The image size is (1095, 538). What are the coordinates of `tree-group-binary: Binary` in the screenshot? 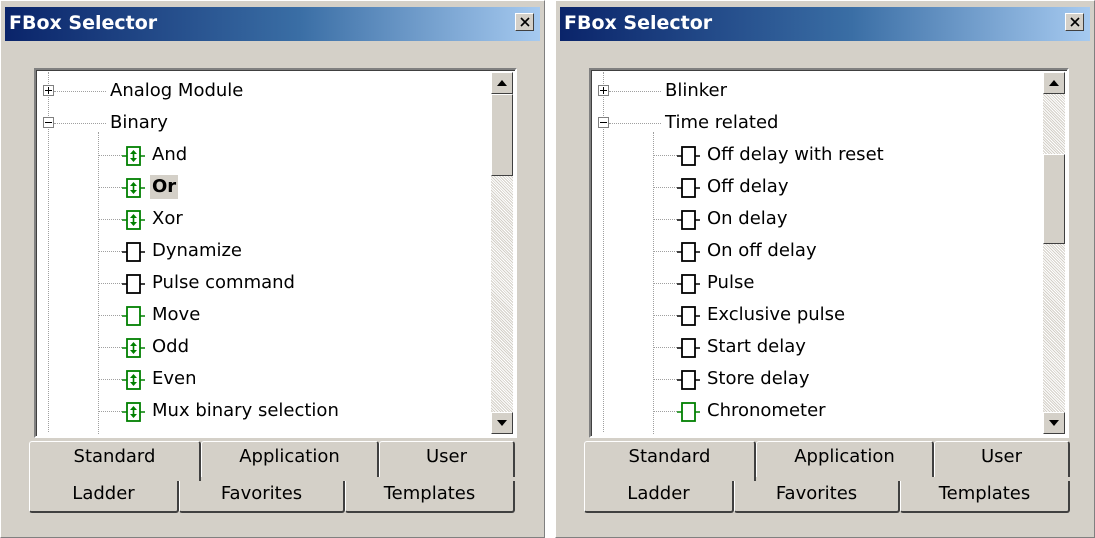 It's located at (264, 123).